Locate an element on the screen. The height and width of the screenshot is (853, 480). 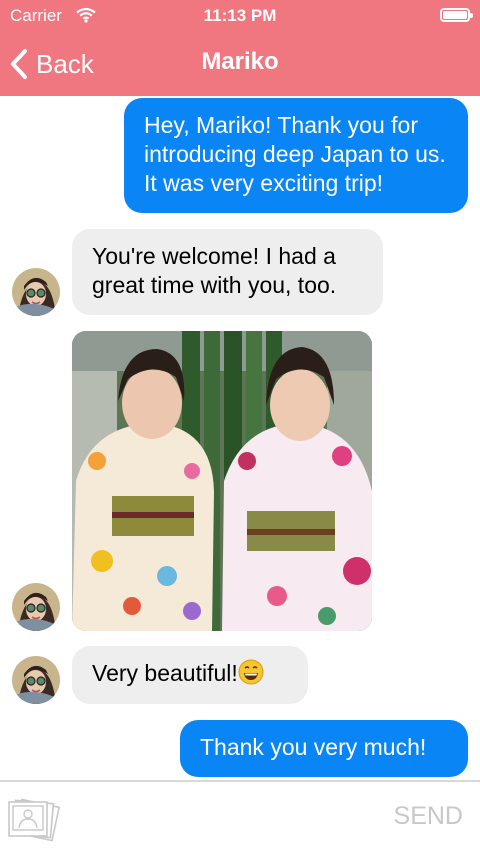
smiling-face-emoji-icon is located at coordinates (251, 672).